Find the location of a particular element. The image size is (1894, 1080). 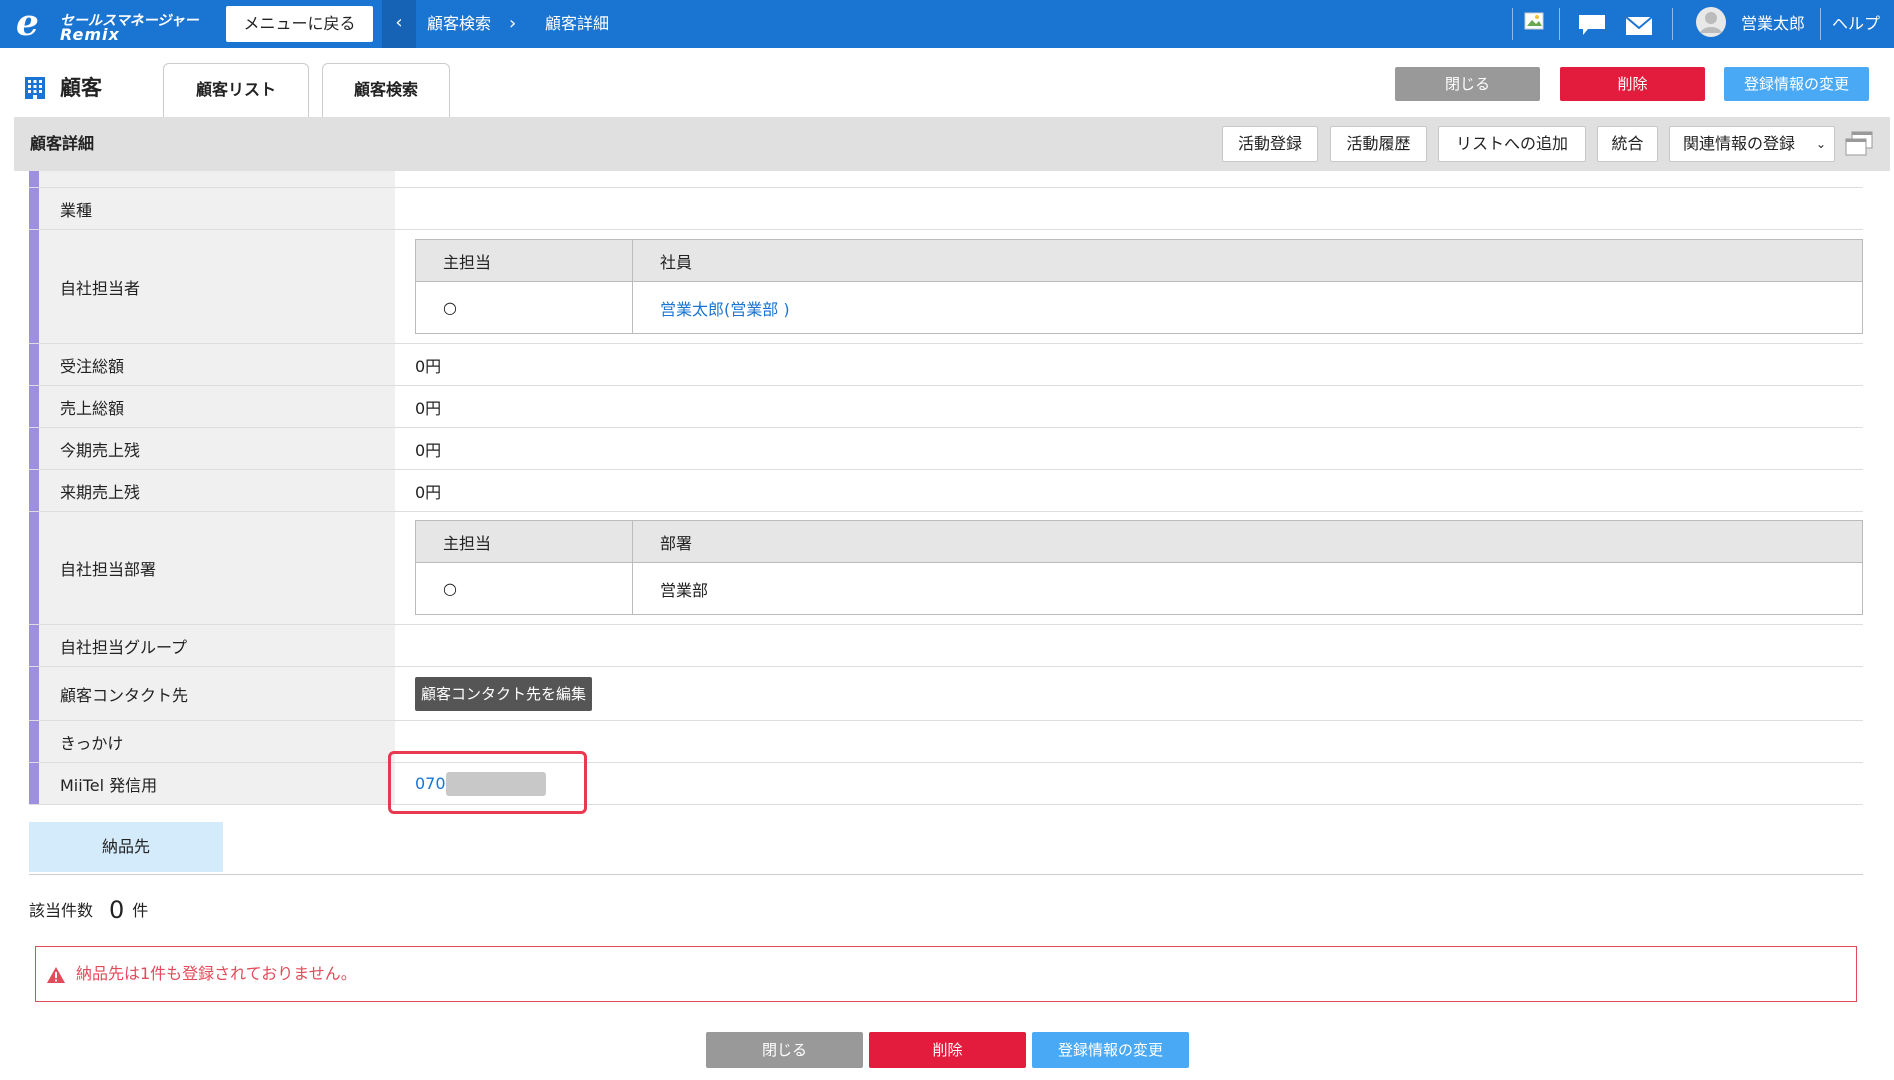

logo-e-mark: e is located at coordinates (27, 23).